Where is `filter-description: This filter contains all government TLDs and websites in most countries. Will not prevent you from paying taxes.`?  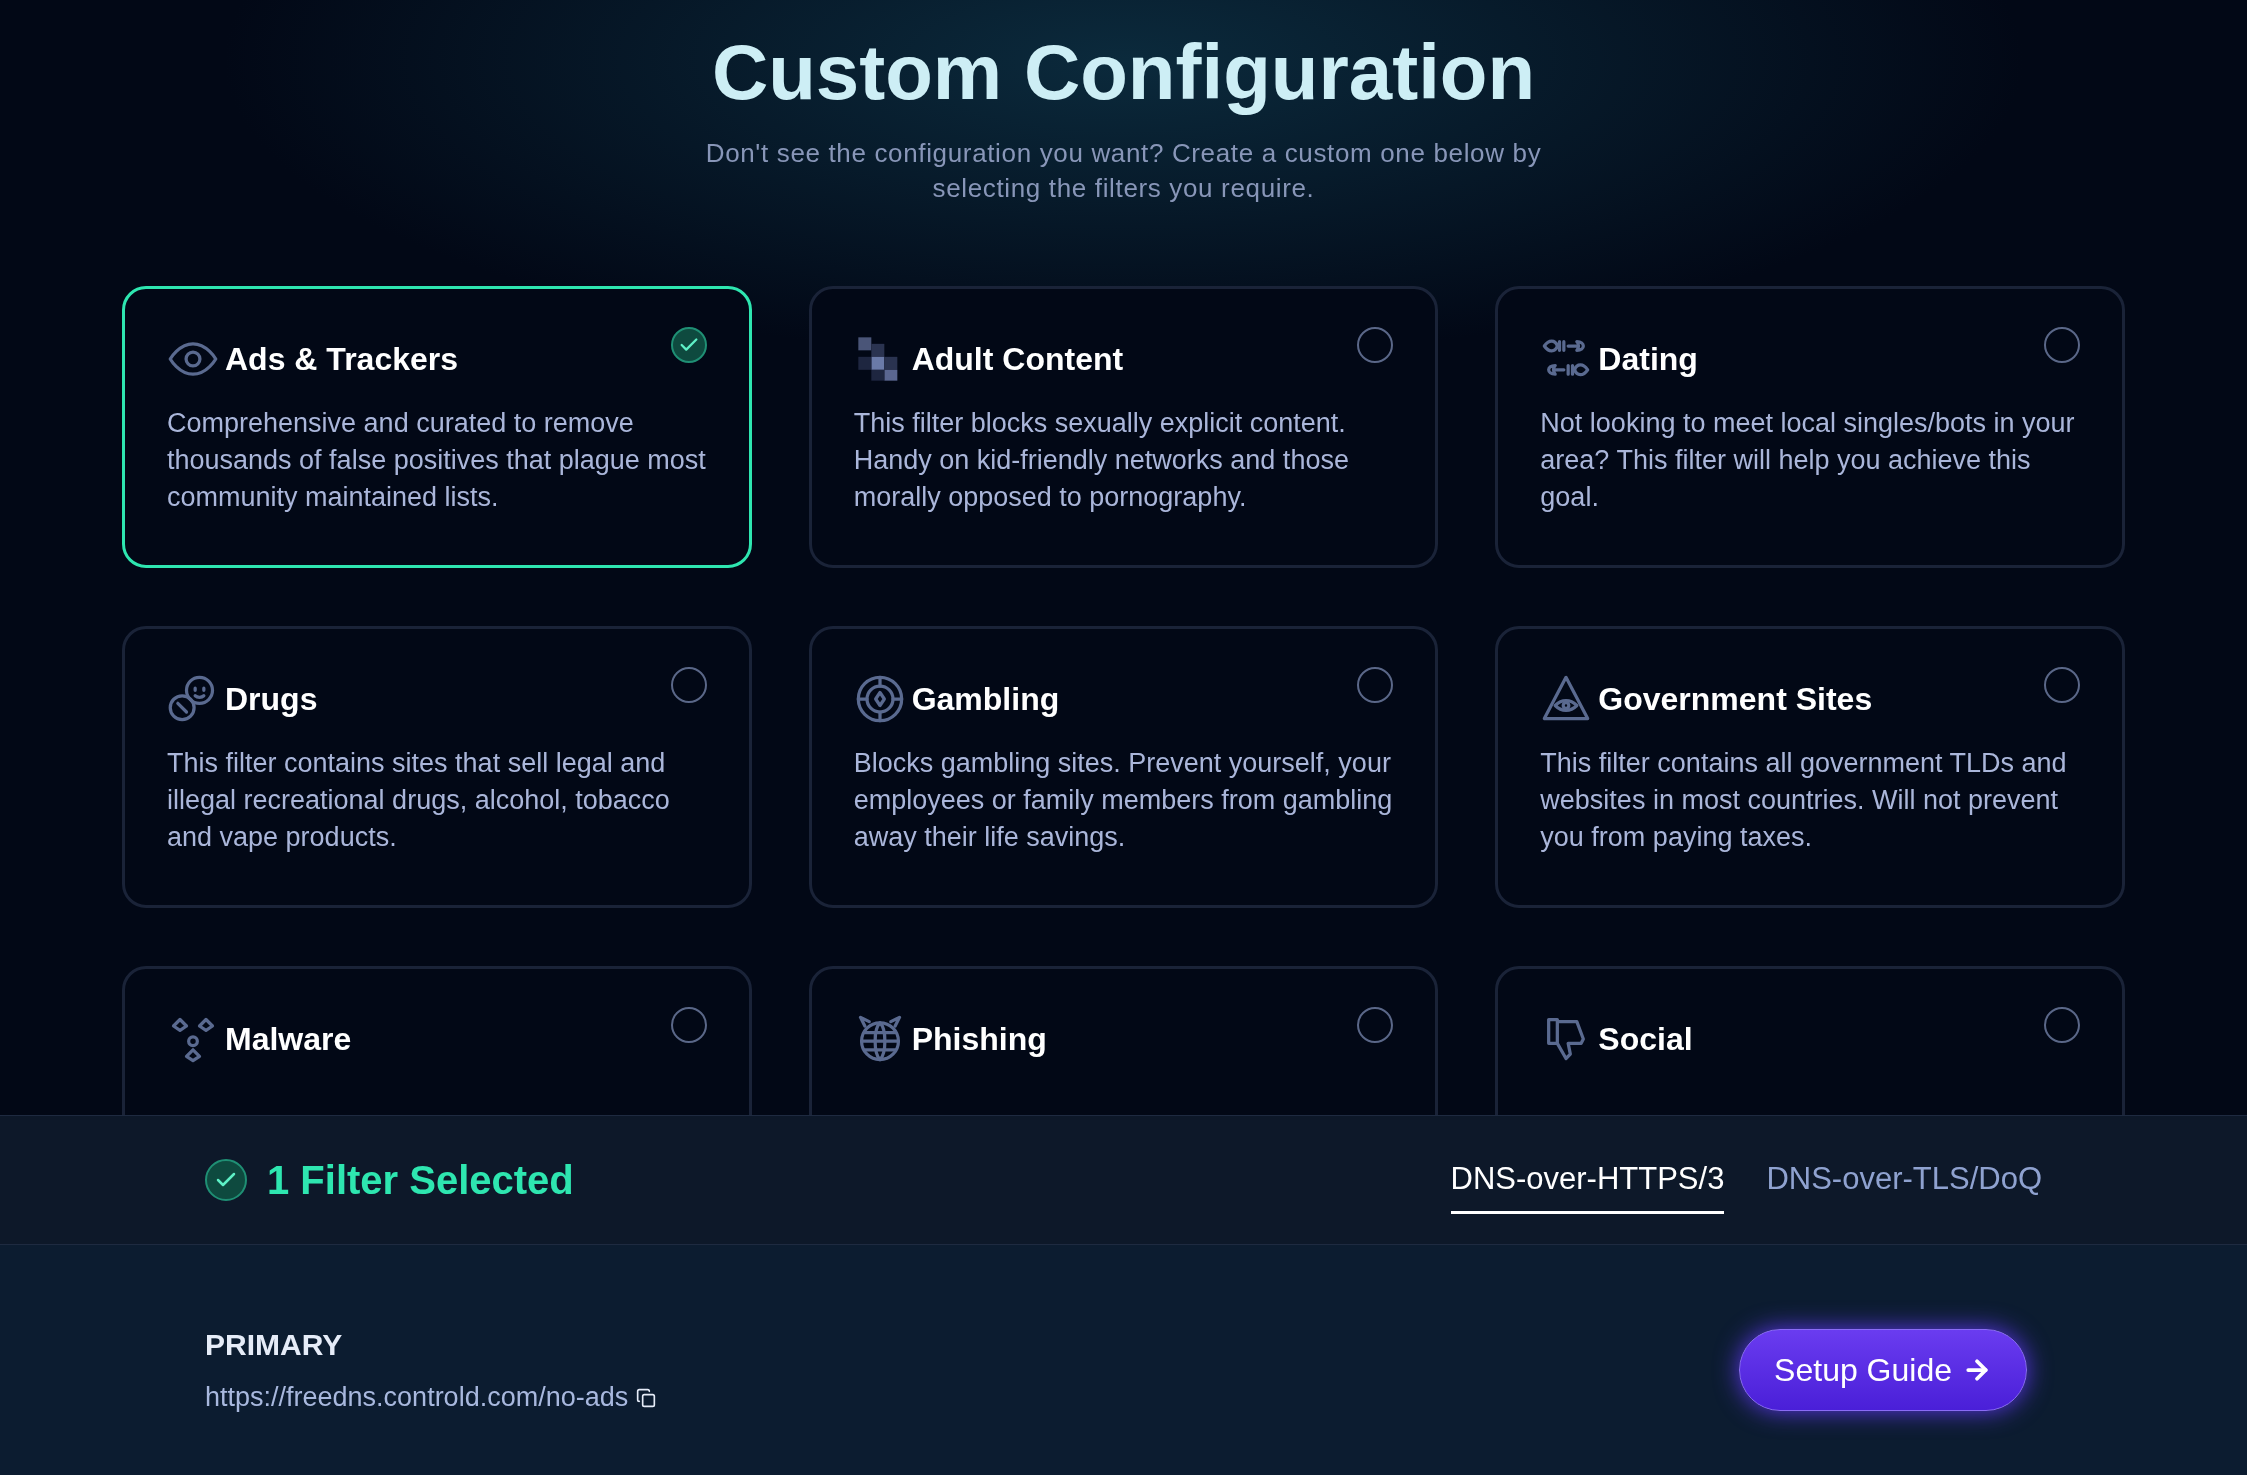 filter-description: This filter contains all government TLDs and websites in most countries. Will not prevent you from paying taxes. is located at coordinates (1804, 800).